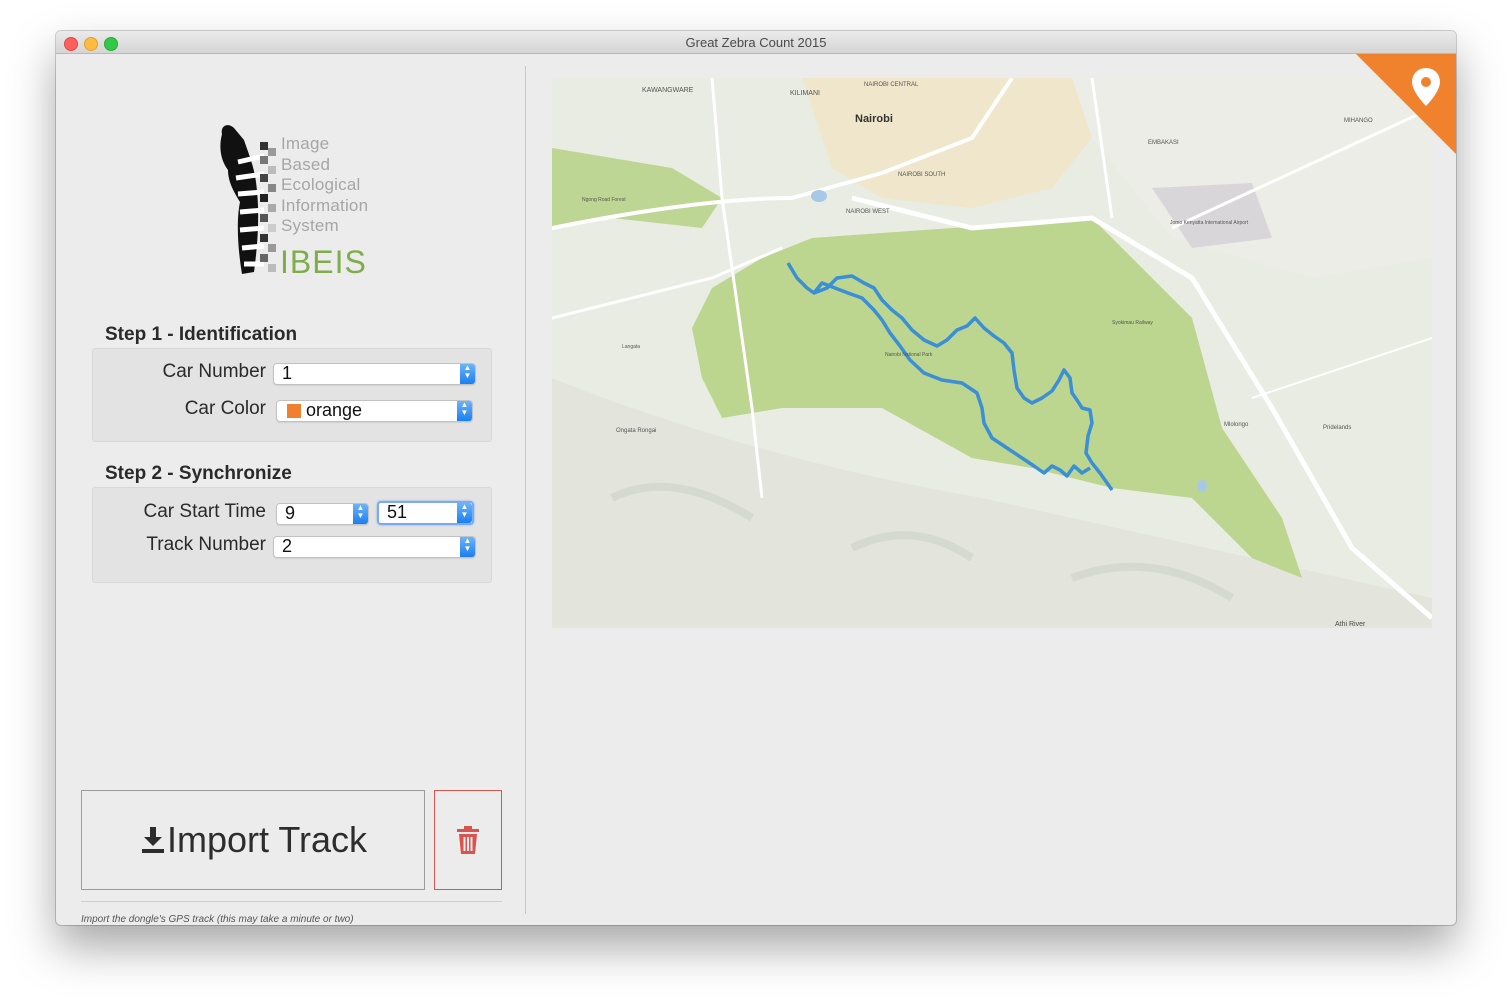 The height and width of the screenshot is (1006, 1512). What do you see at coordinates (1337, 428) in the screenshot?
I see `map-label: Pridelands` at bounding box center [1337, 428].